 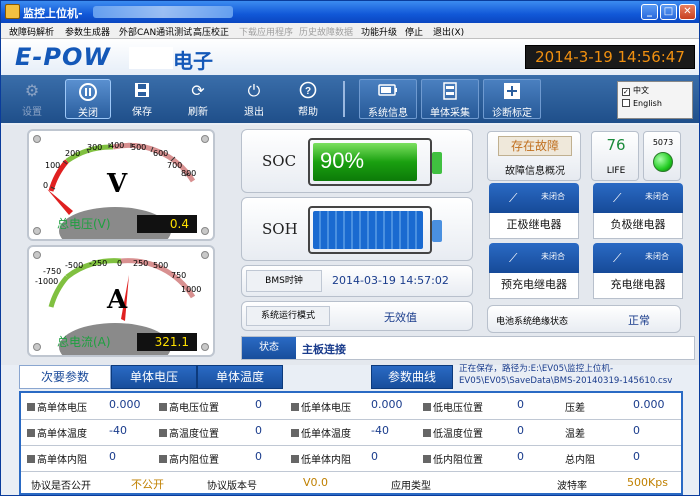 I want to click on status-value: 主板连接, so click(x=324, y=349).